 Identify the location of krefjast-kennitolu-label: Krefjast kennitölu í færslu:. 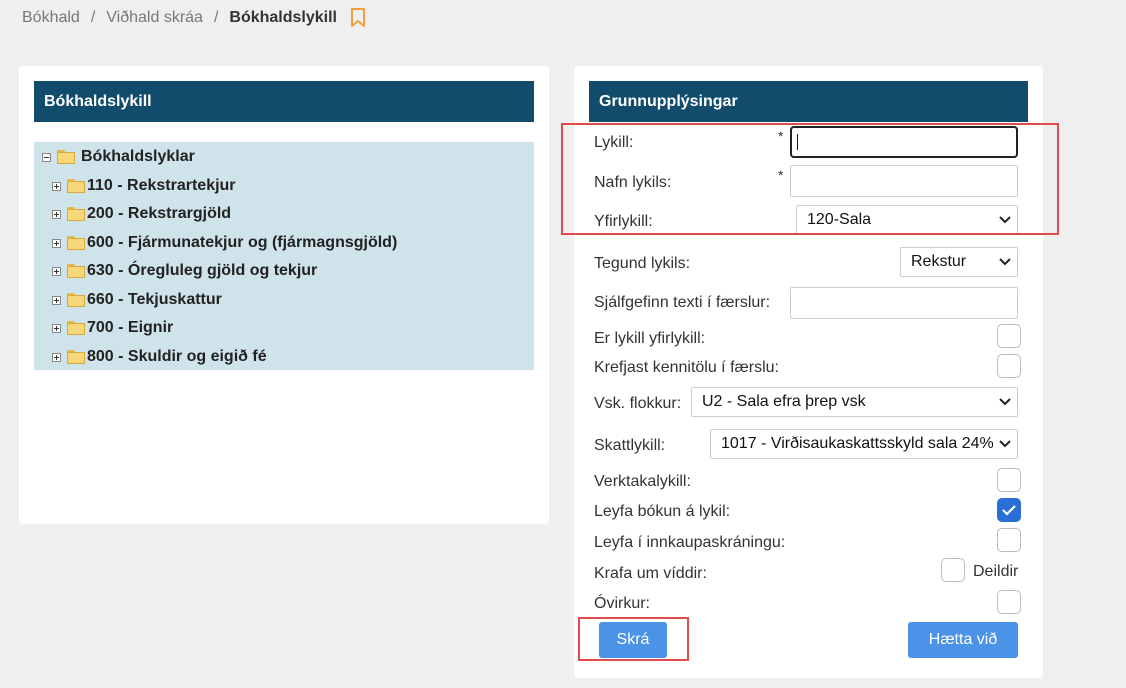
(686, 367).